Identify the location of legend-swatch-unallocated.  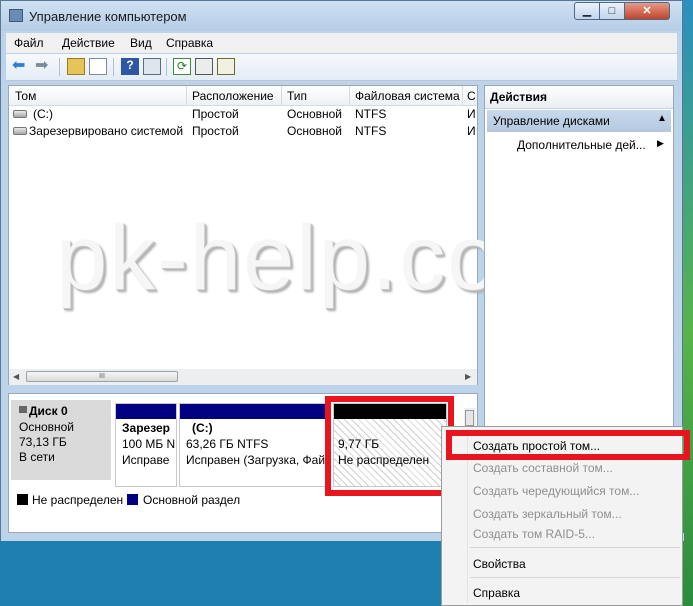
(22, 499).